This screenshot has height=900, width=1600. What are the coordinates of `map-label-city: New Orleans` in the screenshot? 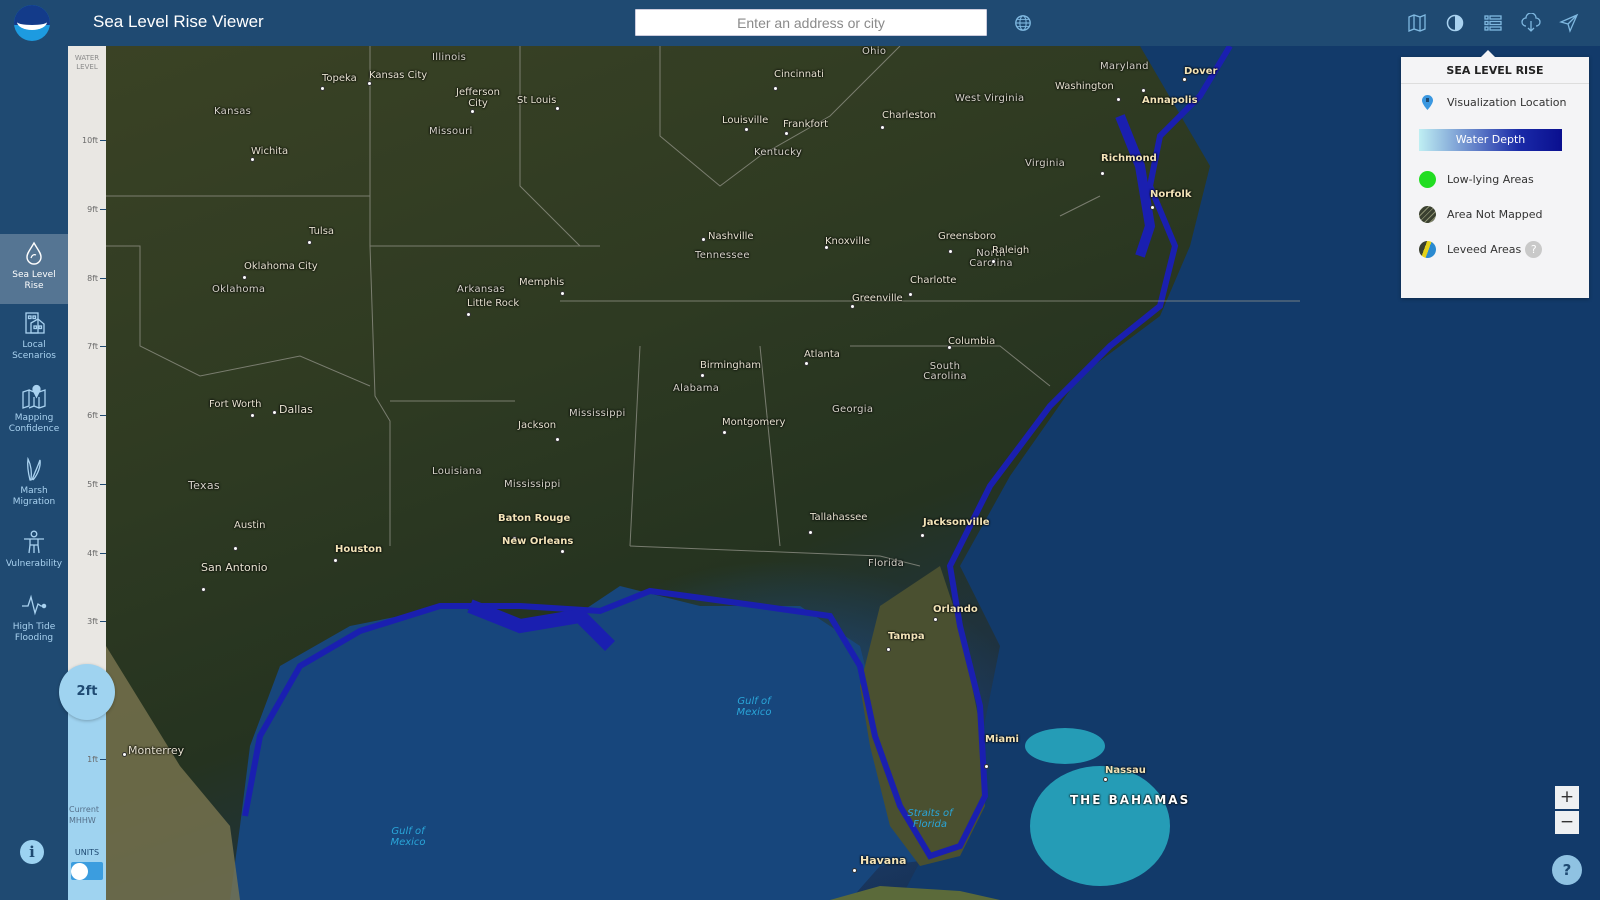 It's located at (538, 541).